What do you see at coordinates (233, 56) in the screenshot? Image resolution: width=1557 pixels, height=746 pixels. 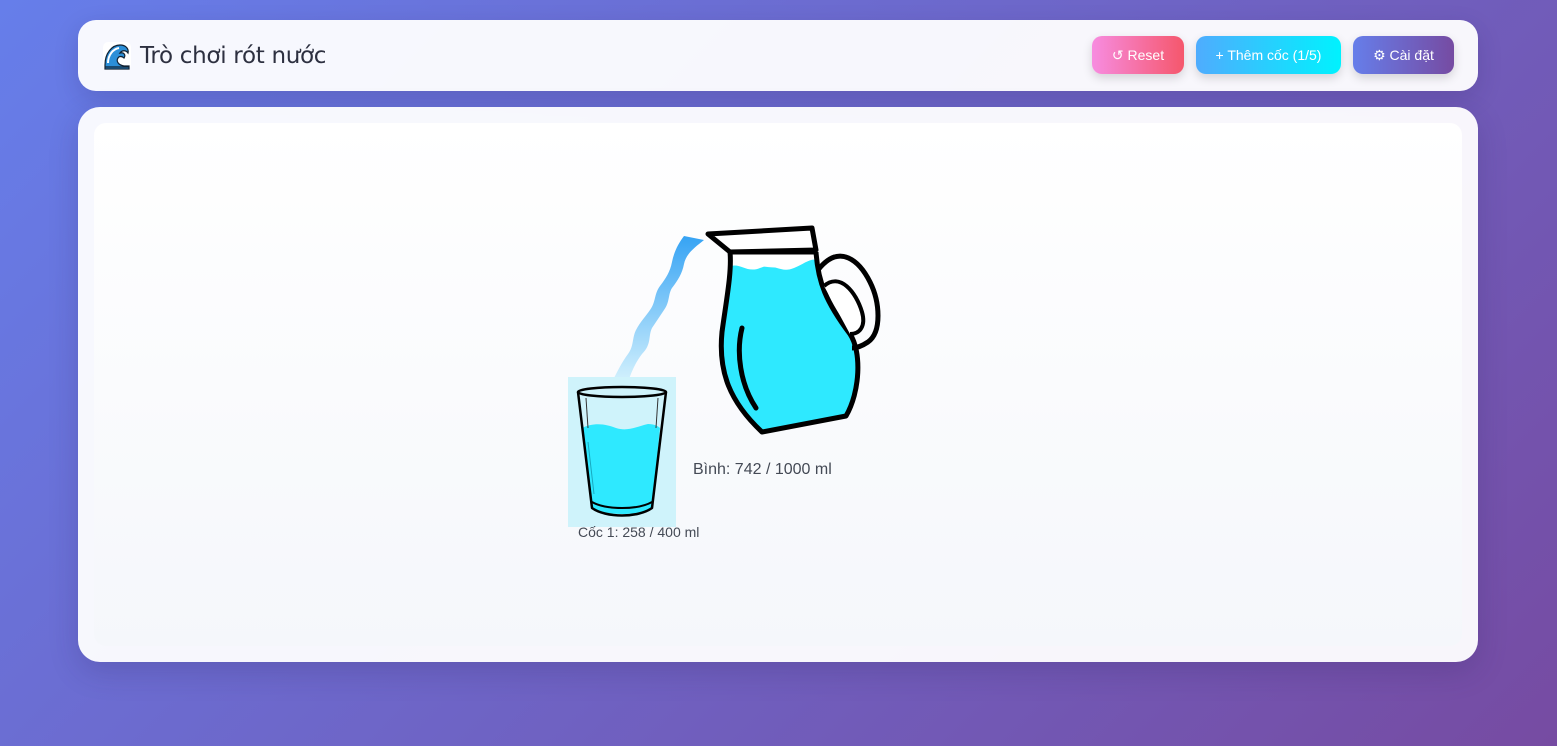 I see `title-text: Trò chơi rót nước` at bounding box center [233, 56].